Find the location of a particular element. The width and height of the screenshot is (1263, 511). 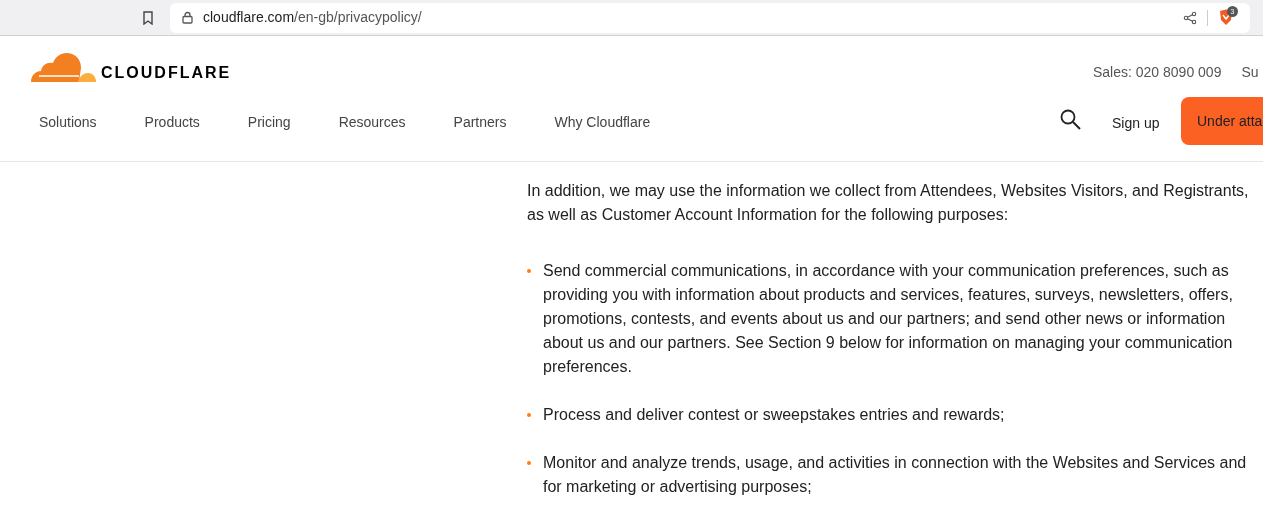

bookmark-icon is located at coordinates (148, 17).